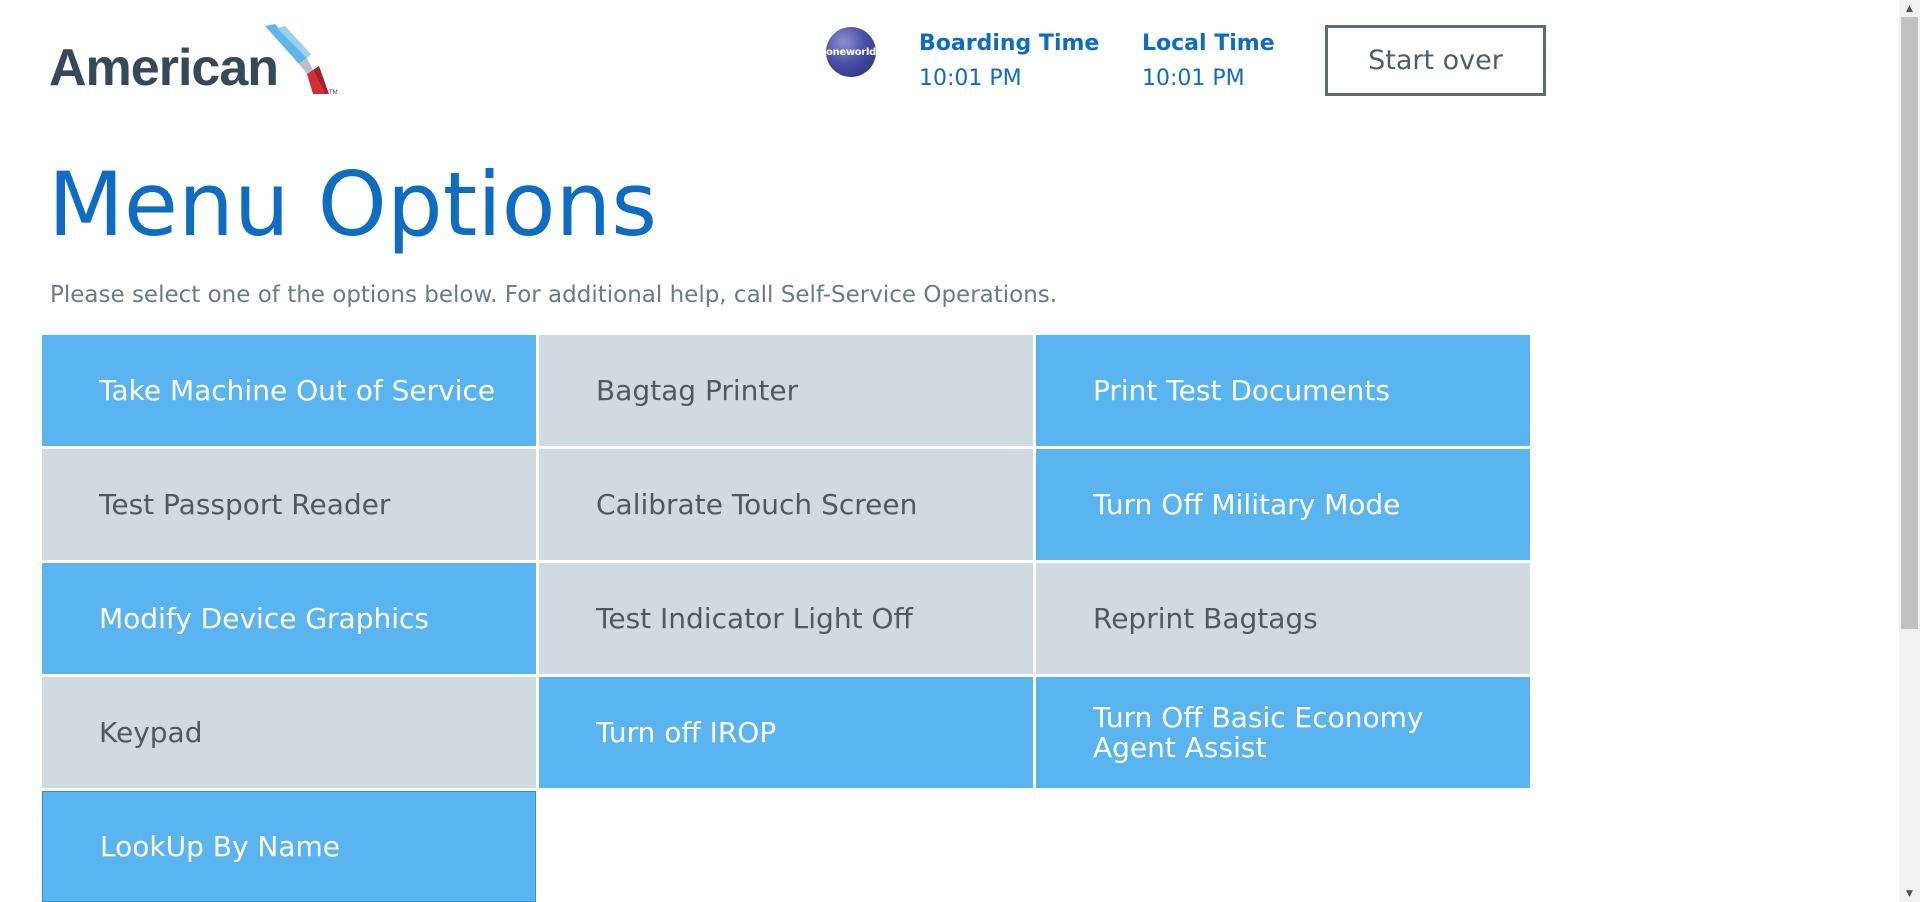 The height and width of the screenshot is (902, 1920). I want to click on menu-item-reprint-bagtags: Reprint Bagtags, so click(1283, 618).